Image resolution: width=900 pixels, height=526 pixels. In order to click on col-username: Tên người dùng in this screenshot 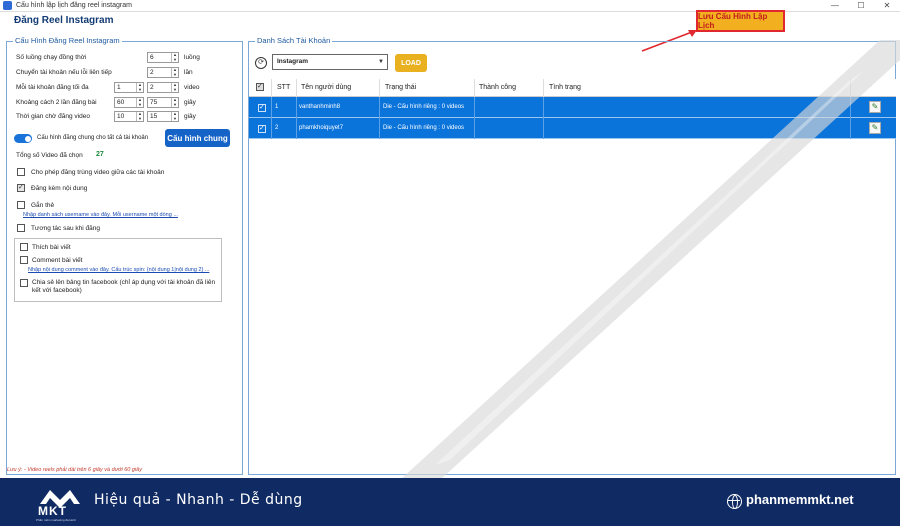, I will do `click(326, 88)`.